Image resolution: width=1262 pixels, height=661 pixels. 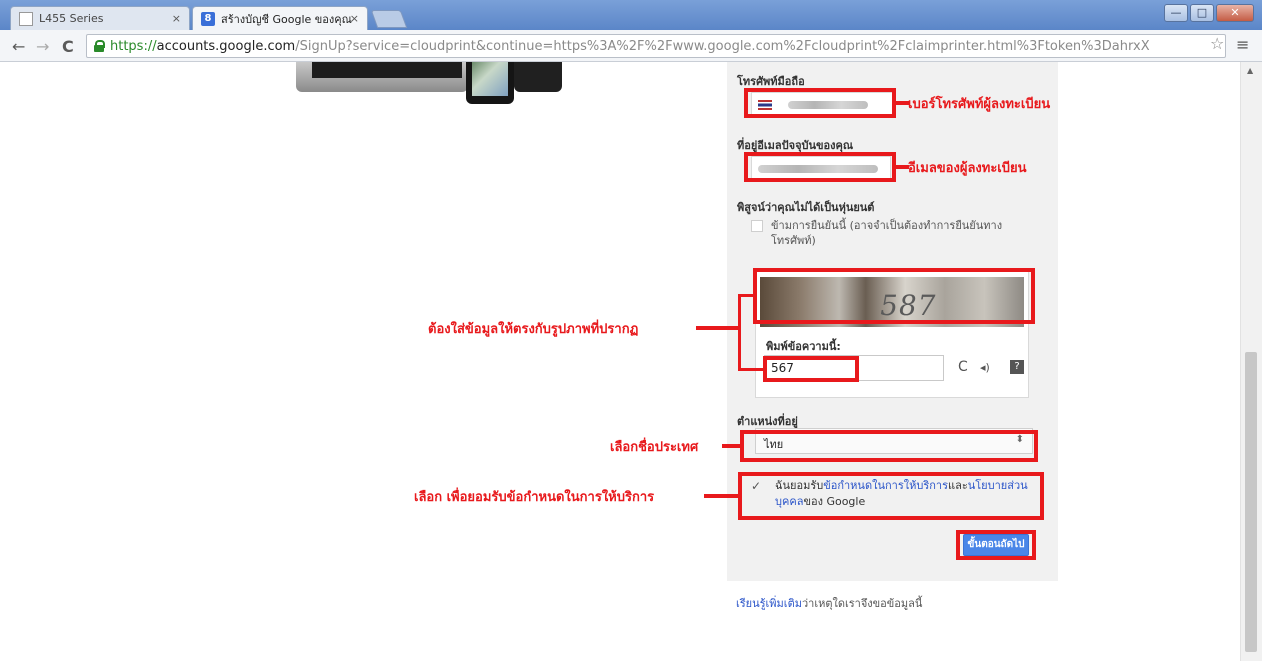 What do you see at coordinates (208, 18) in the screenshot?
I see `google-favicon-icon: 8` at bounding box center [208, 18].